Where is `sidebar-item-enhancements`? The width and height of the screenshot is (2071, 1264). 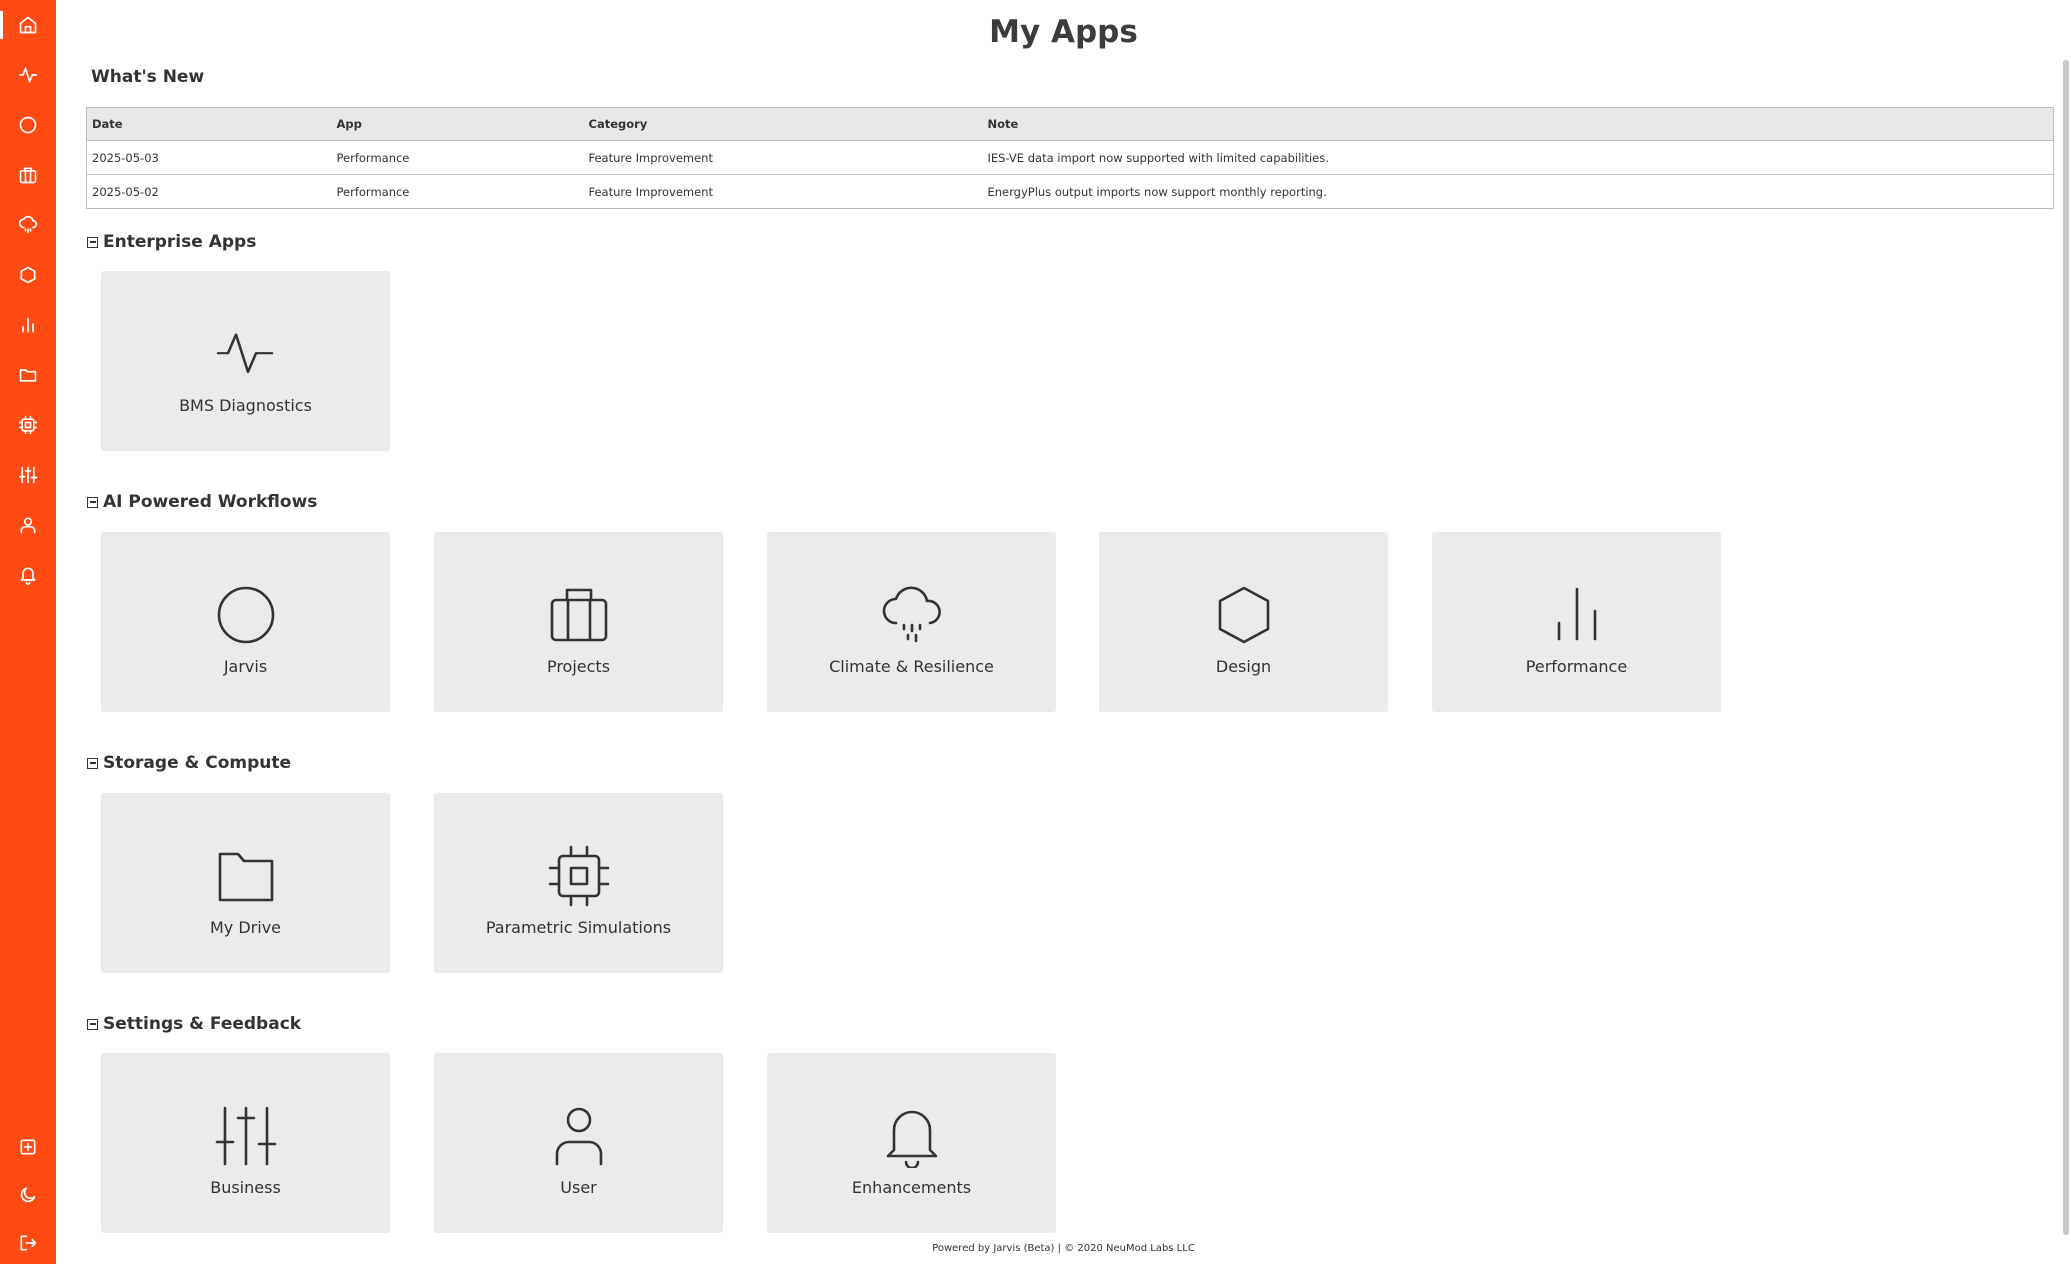
sidebar-item-enhancements is located at coordinates (28, 575).